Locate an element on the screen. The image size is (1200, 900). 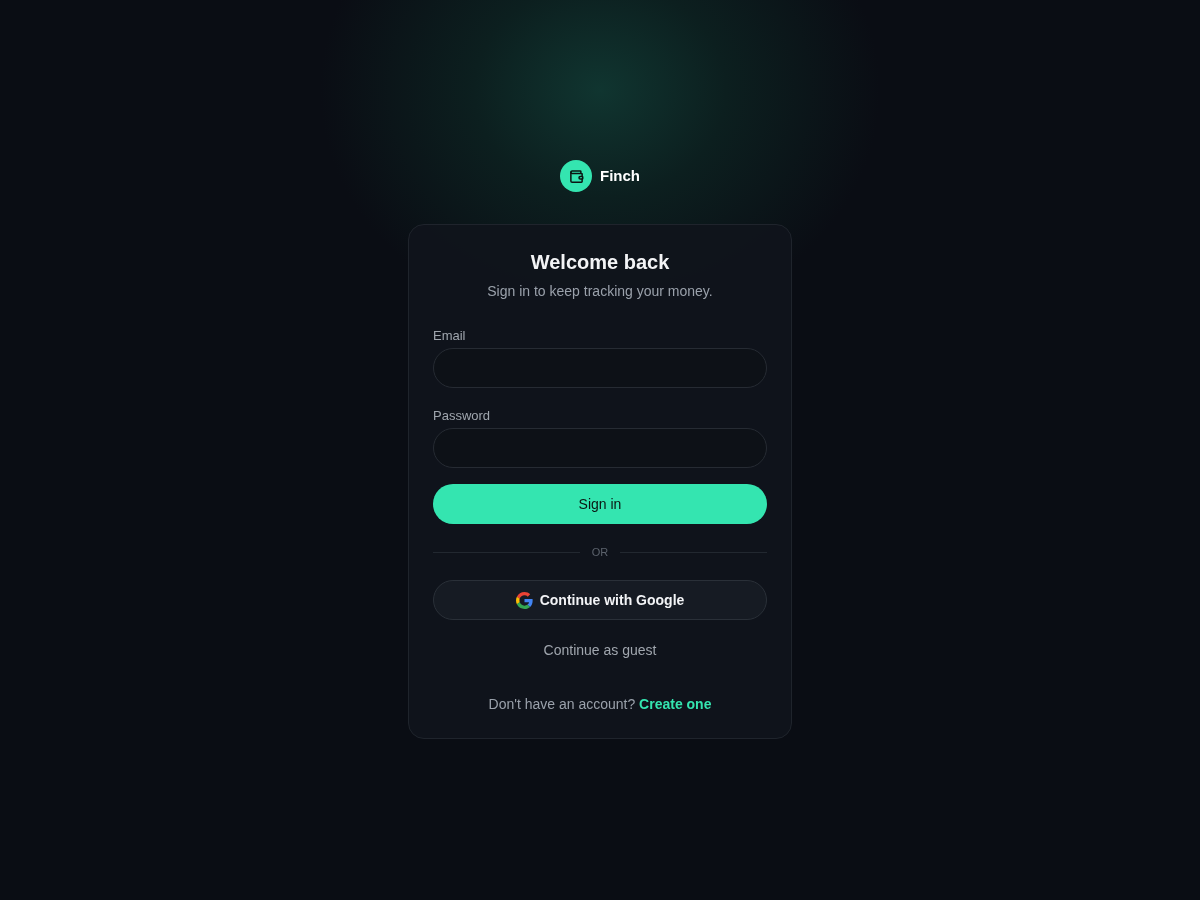
divider-label: OR is located at coordinates (600, 552).